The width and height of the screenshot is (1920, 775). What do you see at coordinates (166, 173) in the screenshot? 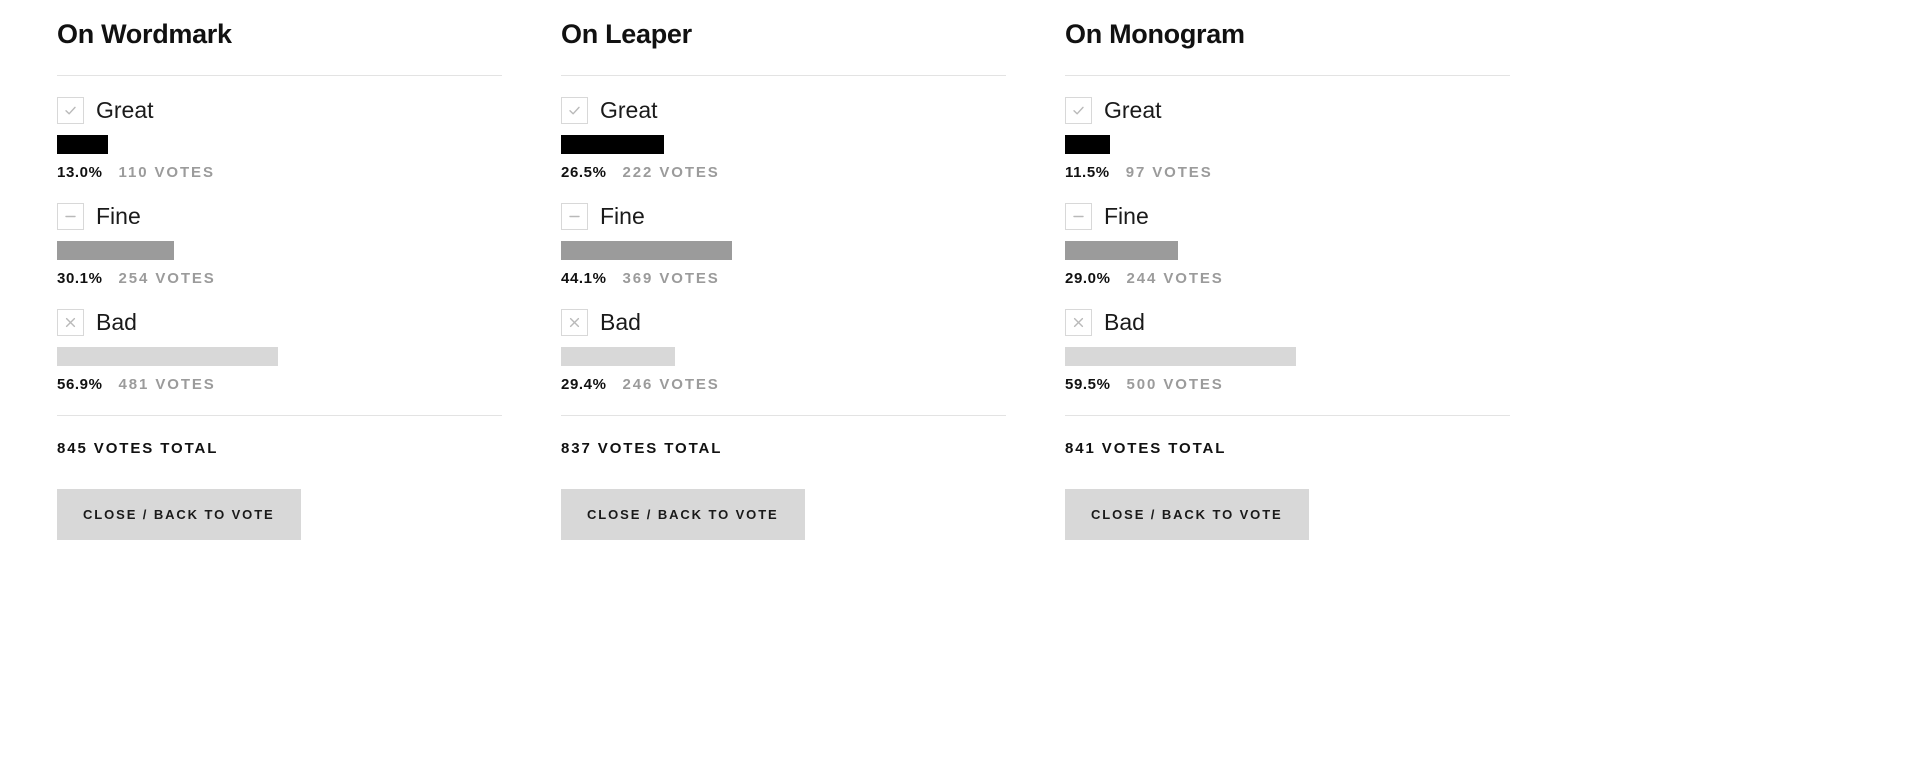
I see `poll-vote-count: 110 VOTES` at bounding box center [166, 173].